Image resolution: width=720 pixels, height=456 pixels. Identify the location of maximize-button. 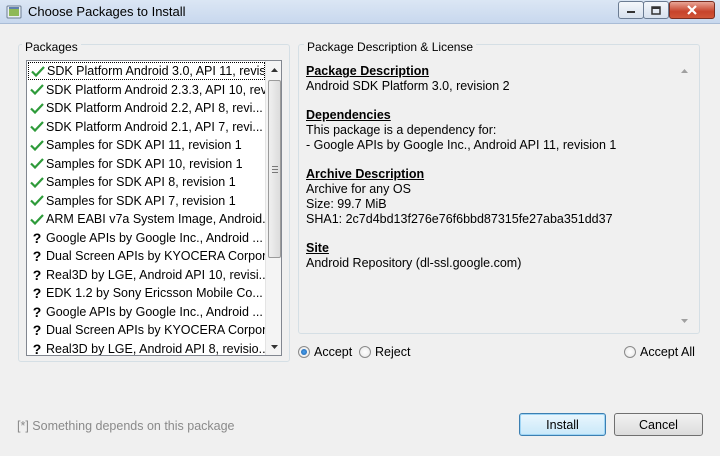
(656, 10).